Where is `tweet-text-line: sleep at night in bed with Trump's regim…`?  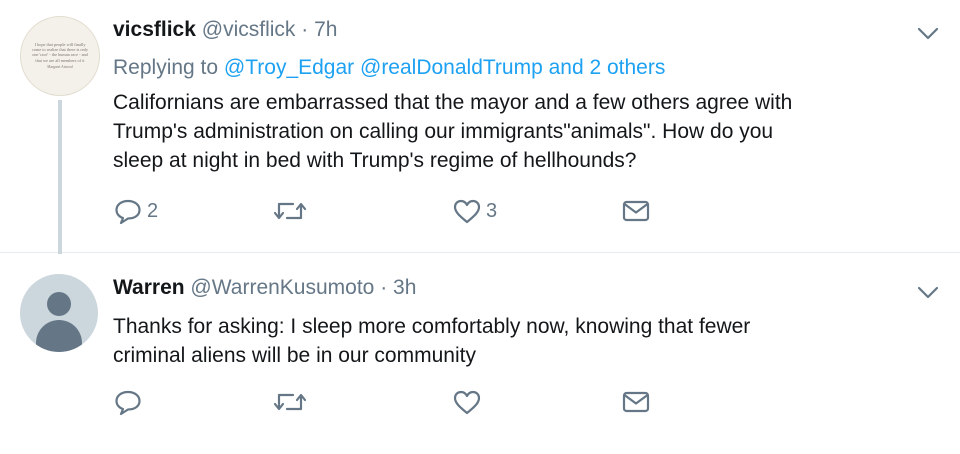
tweet-text-line: sleep at night in bed with Trump's regim… is located at coordinates (375, 160).